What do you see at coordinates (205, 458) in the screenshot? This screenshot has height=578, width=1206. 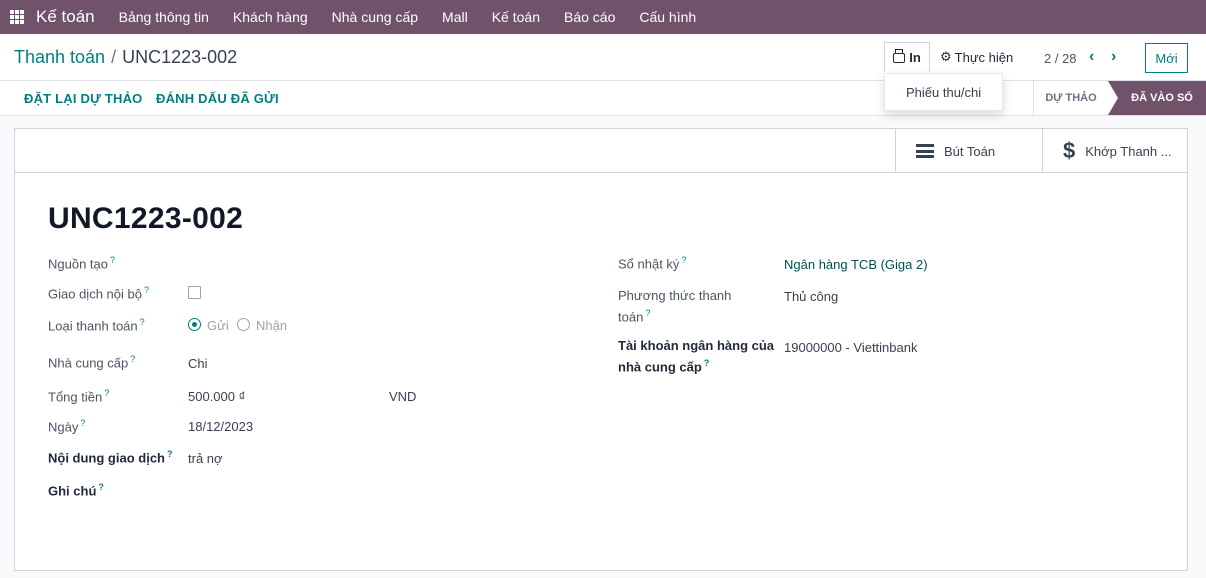 I see `memo-field: trả nợ` at bounding box center [205, 458].